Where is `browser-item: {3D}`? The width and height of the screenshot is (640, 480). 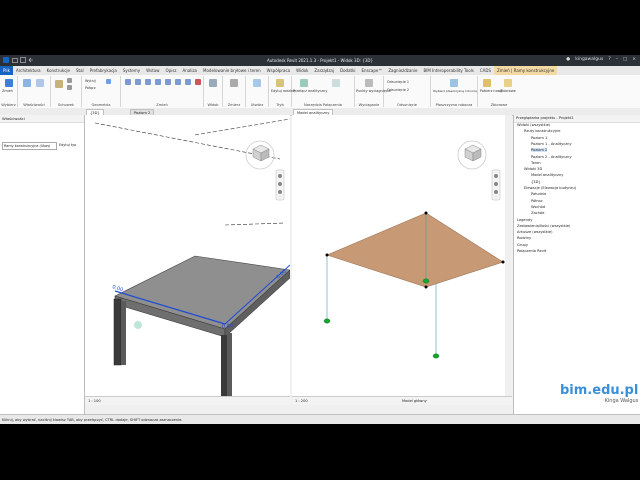 browser-item: {3D} is located at coordinates (536, 182).